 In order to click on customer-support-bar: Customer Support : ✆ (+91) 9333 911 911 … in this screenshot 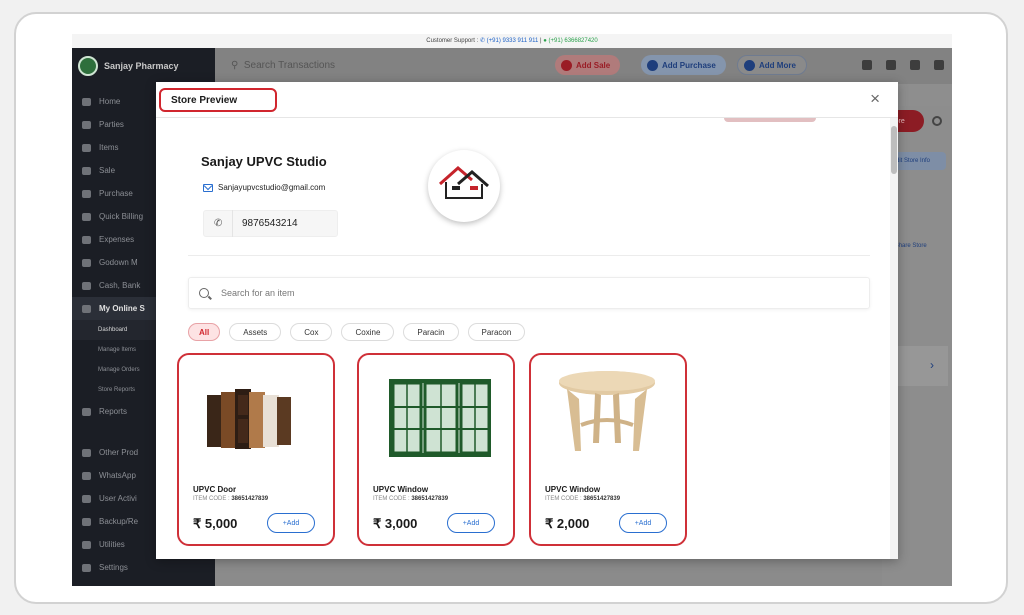, I will do `click(512, 41)`.